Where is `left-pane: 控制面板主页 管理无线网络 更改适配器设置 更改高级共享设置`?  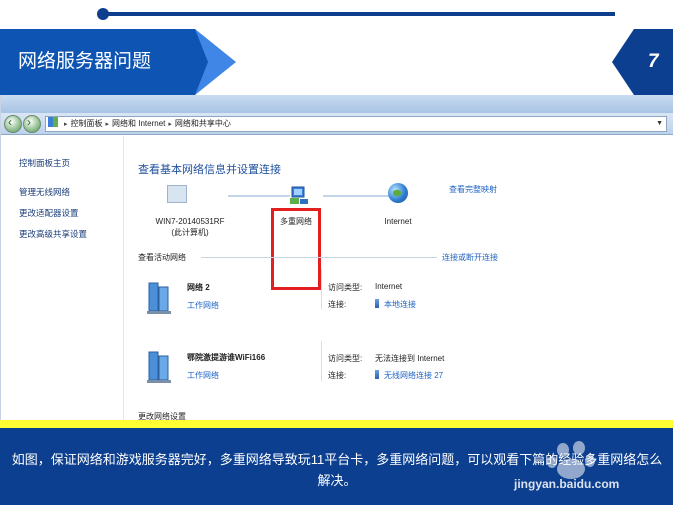
left-pane: 控制面板主页 管理无线网络 更改适配器设置 更改高级共享设置 is located at coordinates (62, 278).